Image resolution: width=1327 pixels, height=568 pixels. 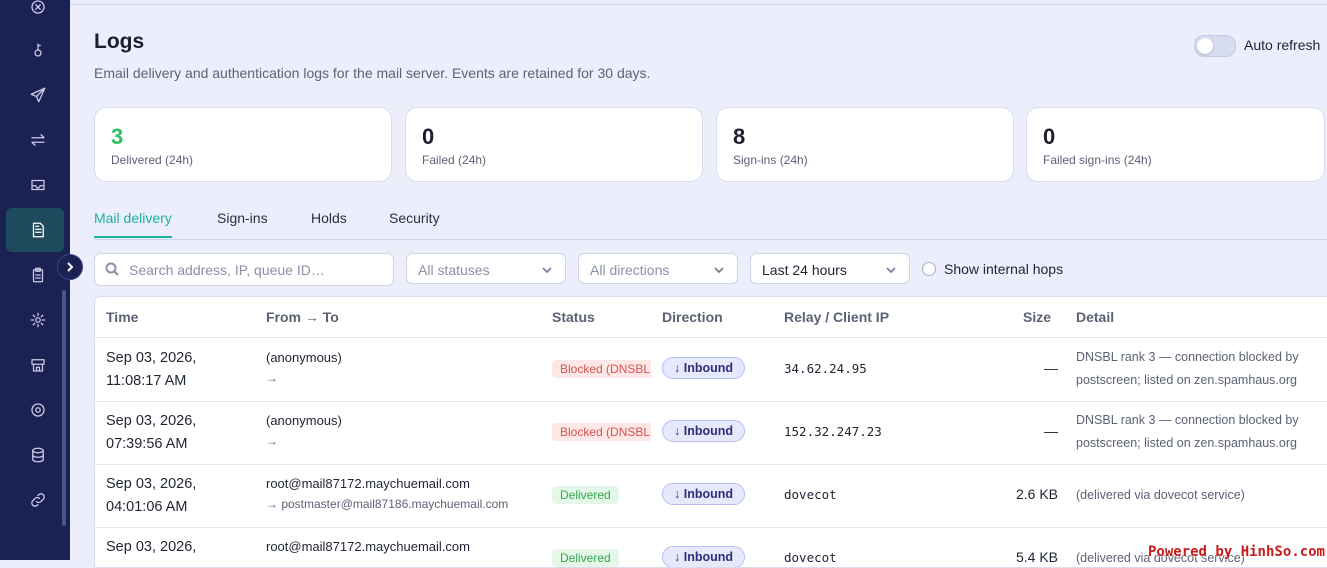 I want to click on column-header-direction: Direction, so click(x=692, y=317).